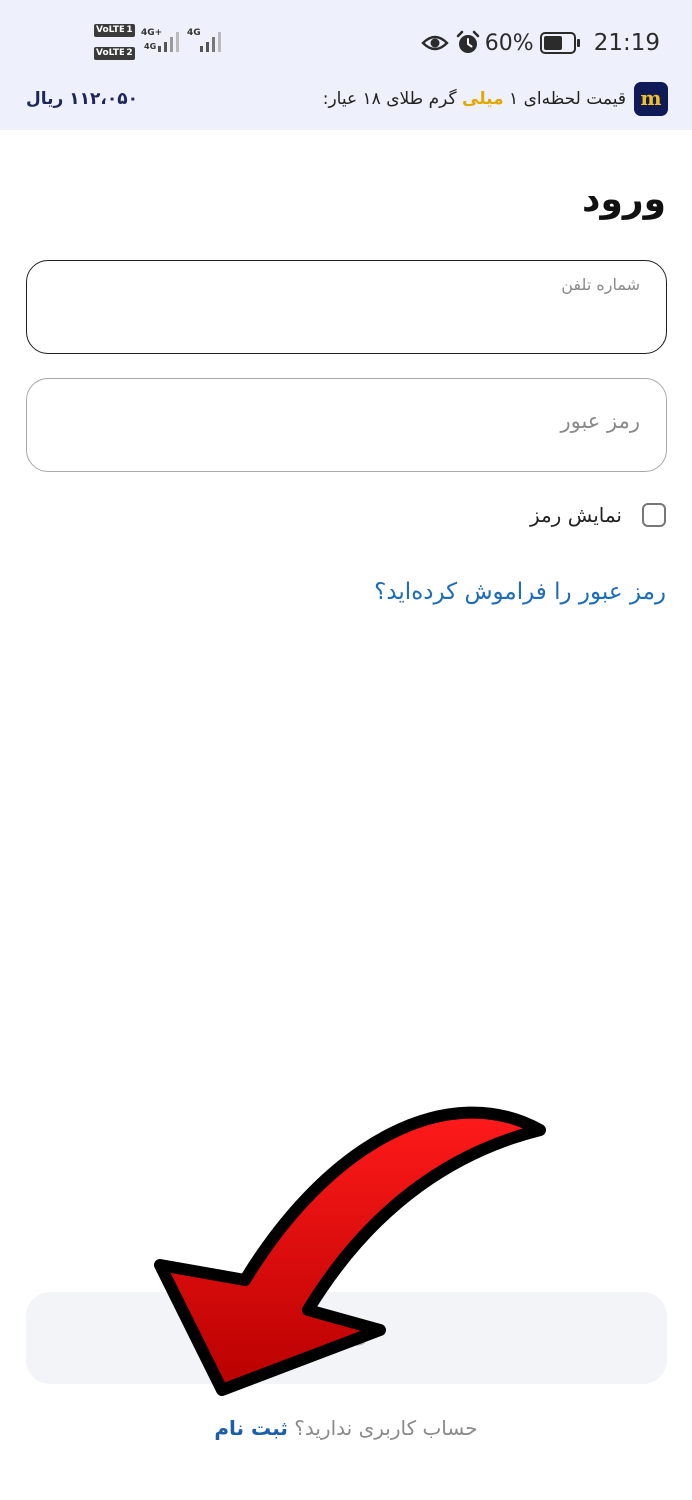 This screenshot has width=692, height=1500. What do you see at coordinates (159, 43) in the screenshot?
I see `sim-signal-block: VoLTE 1 VoLTE 2 4G+ 4G 4G` at bounding box center [159, 43].